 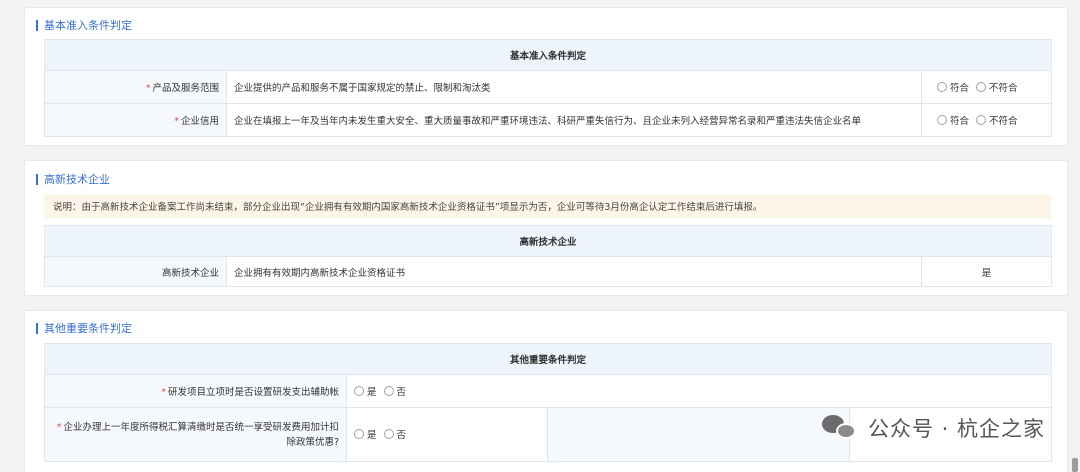 I want to click on credit-label: * 企业信用, so click(x=135, y=120).